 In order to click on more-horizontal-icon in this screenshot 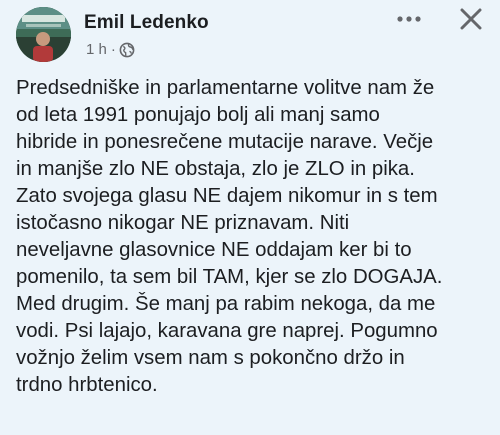, I will do `click(409, 19)`.